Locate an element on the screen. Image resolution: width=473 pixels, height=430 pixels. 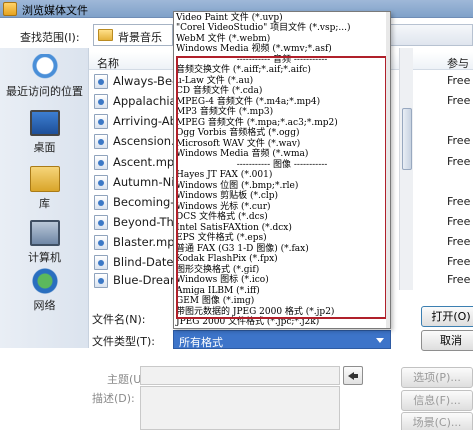
chevron-down-icon is located at coordinates (380, 340).